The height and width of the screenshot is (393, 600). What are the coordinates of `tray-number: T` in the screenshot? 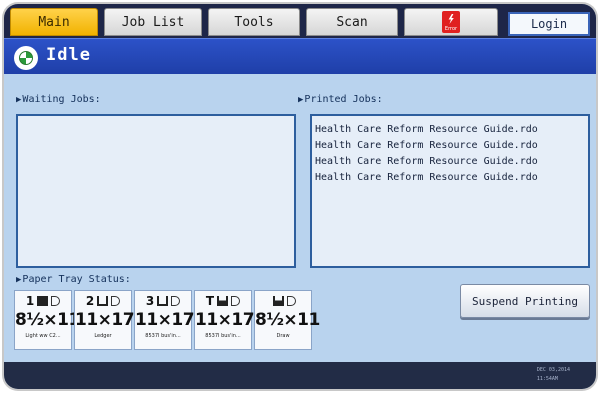 It's located at (210, 301).